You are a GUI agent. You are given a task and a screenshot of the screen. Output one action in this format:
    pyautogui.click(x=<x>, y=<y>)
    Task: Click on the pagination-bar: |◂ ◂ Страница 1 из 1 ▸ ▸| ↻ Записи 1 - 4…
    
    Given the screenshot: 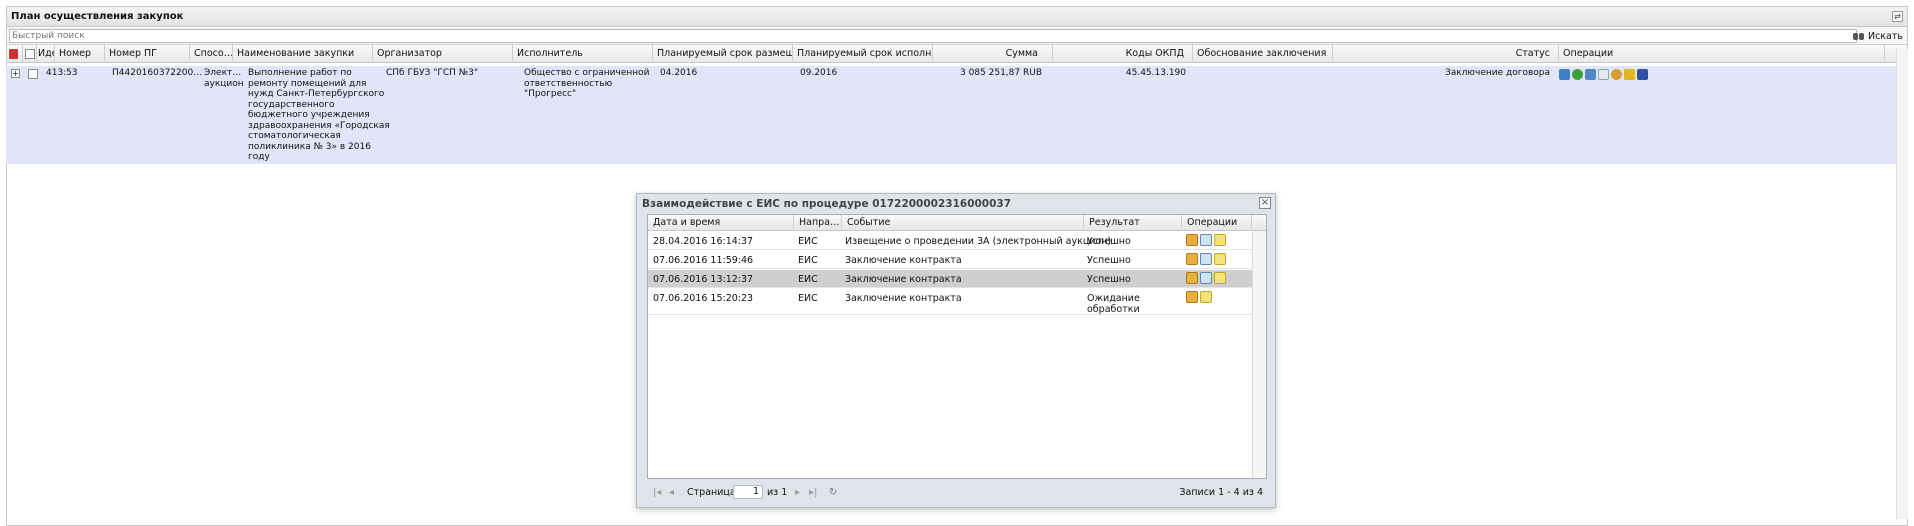 What is the action you would take?
    pyautogui.click(x=957, y=493)
    